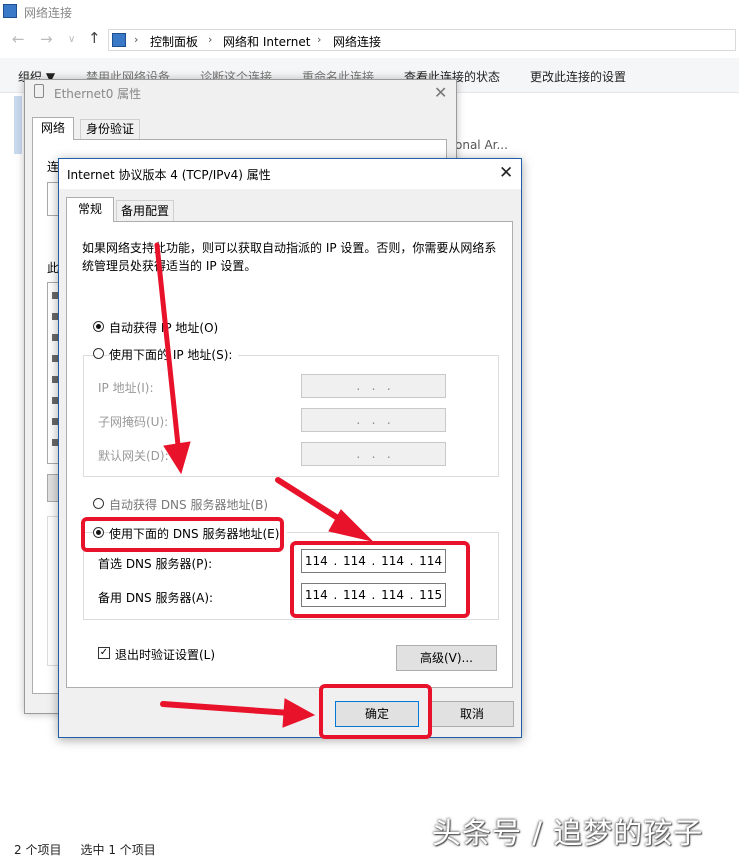  Describe the element at coordinates (90, 209) in the screenshot. I see `tab-general: 常规` at that location.